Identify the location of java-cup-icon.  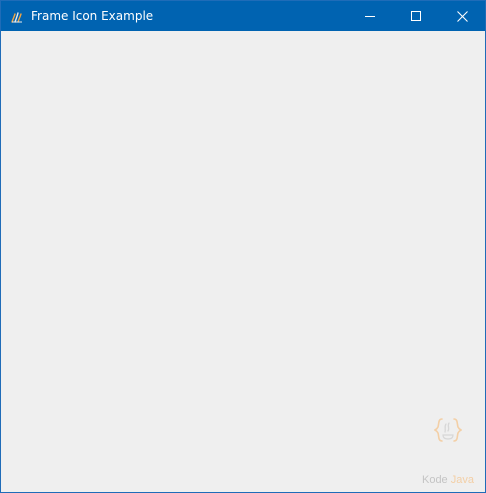
(17, 17).